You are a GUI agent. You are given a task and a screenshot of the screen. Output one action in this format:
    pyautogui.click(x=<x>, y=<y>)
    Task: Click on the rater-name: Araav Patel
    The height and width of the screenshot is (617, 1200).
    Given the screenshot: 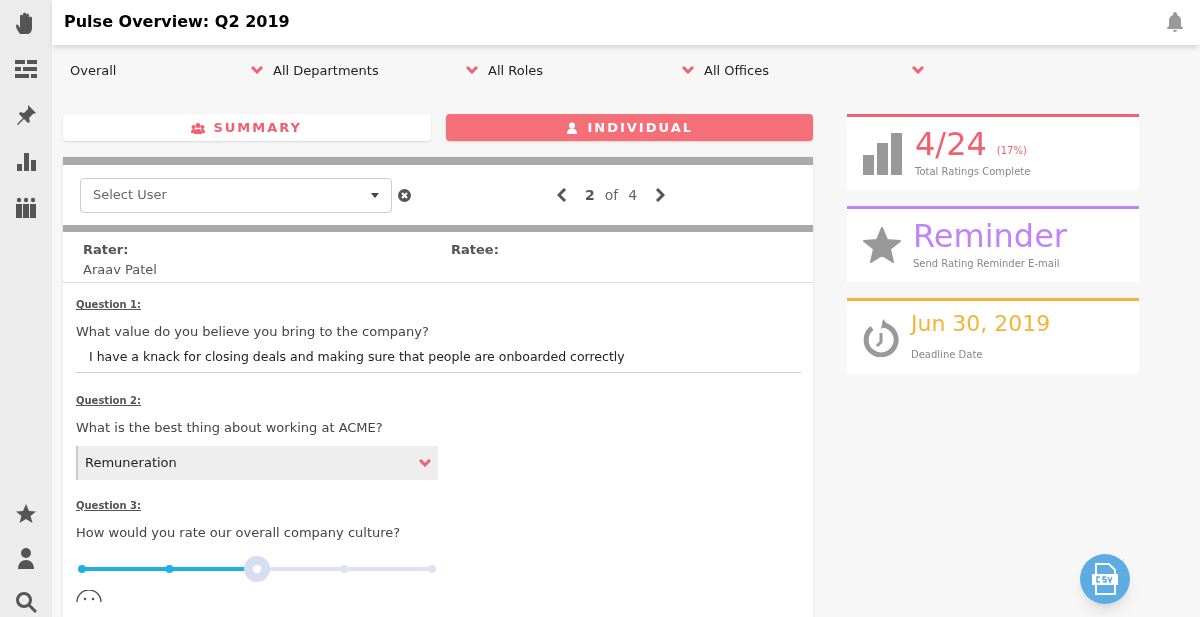 What is the action you would take?
    pyautogui.click(x=120, y=269)
    